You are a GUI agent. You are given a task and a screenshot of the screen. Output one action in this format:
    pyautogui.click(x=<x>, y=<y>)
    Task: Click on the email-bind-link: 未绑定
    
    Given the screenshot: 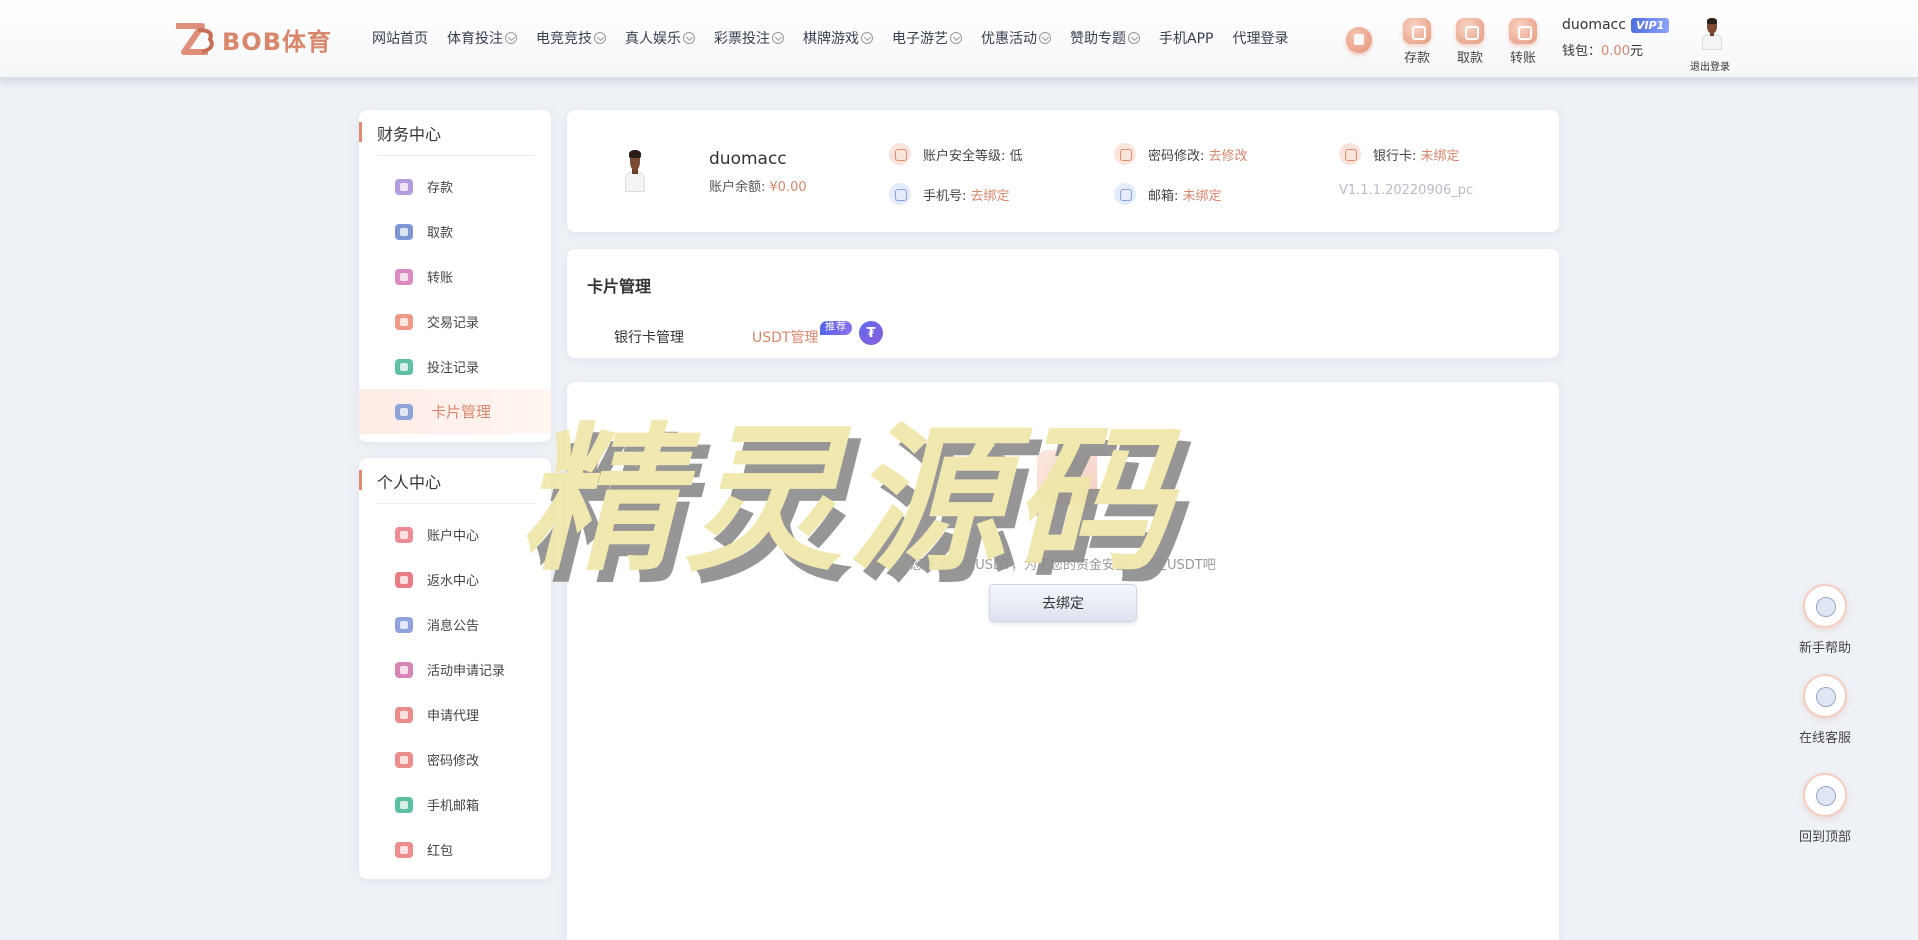 What is the action you would take?
    pyautogui.click(x=1202, y=194)
    